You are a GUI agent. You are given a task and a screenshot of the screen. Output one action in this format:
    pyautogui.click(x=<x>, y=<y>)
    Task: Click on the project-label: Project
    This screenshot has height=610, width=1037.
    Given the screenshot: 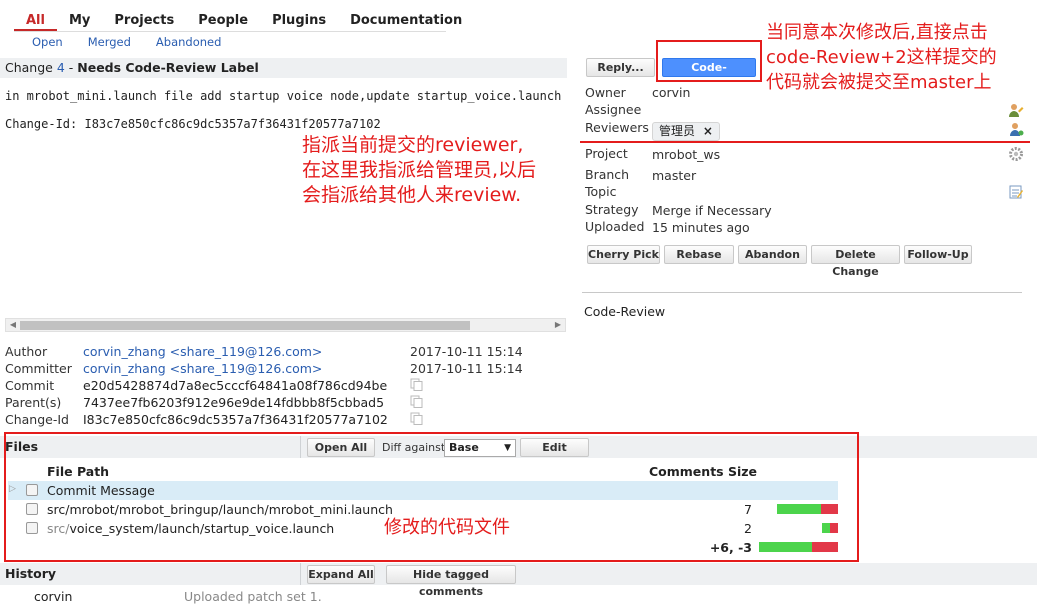 What is the action you would take?
    pyautogui.click(x=606, y=153)
    